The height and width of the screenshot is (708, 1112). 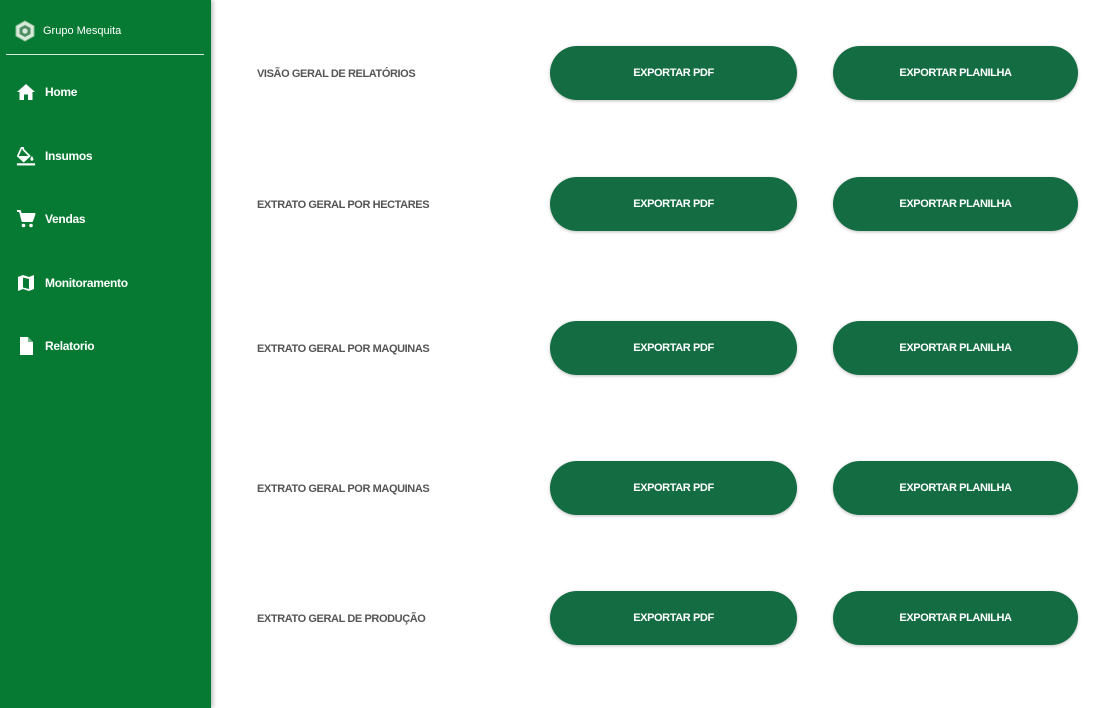 I want to click on brand: Grupo Mesquita, so click(x=67, y=31).